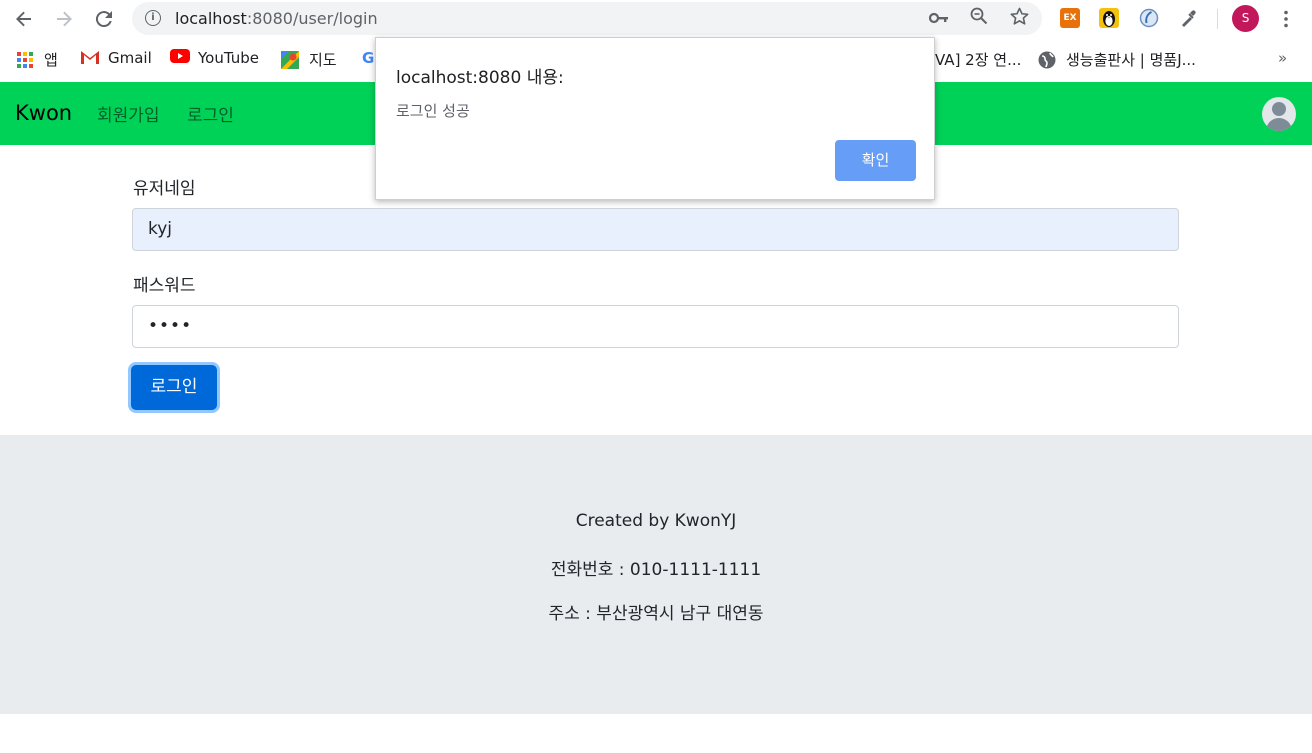  What do you see at coordinates (290, 59) in the screenshot?
I see `maps-icon` at bounding box center [290, 59].